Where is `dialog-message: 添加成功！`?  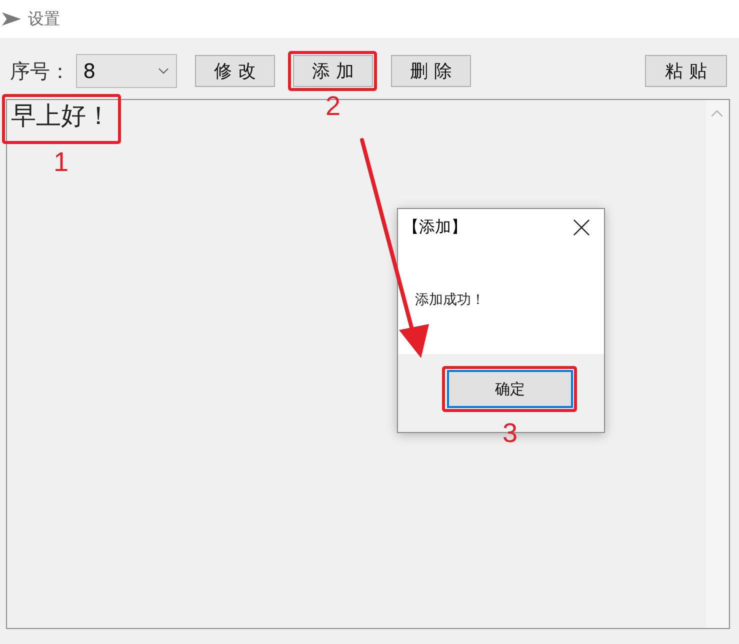
dialog-message: 添加成功！ is located at coordinates (450, 299).